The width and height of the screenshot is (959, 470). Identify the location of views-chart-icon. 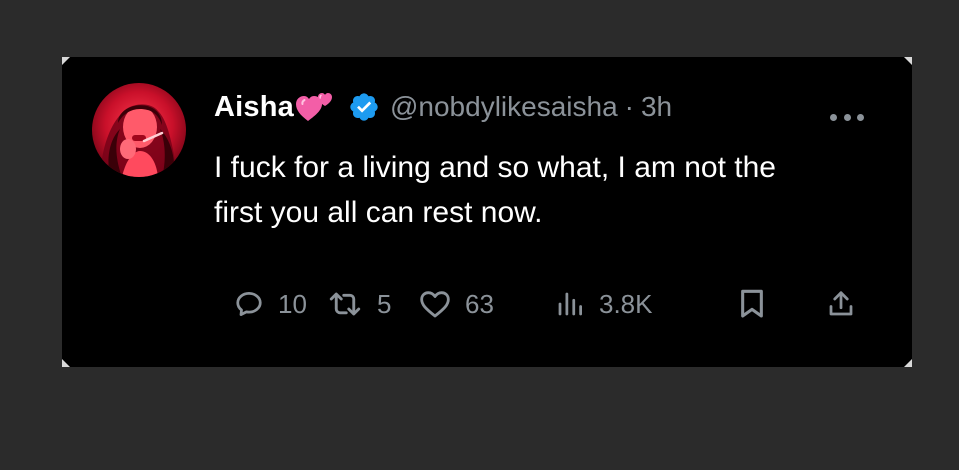
(570, 304).